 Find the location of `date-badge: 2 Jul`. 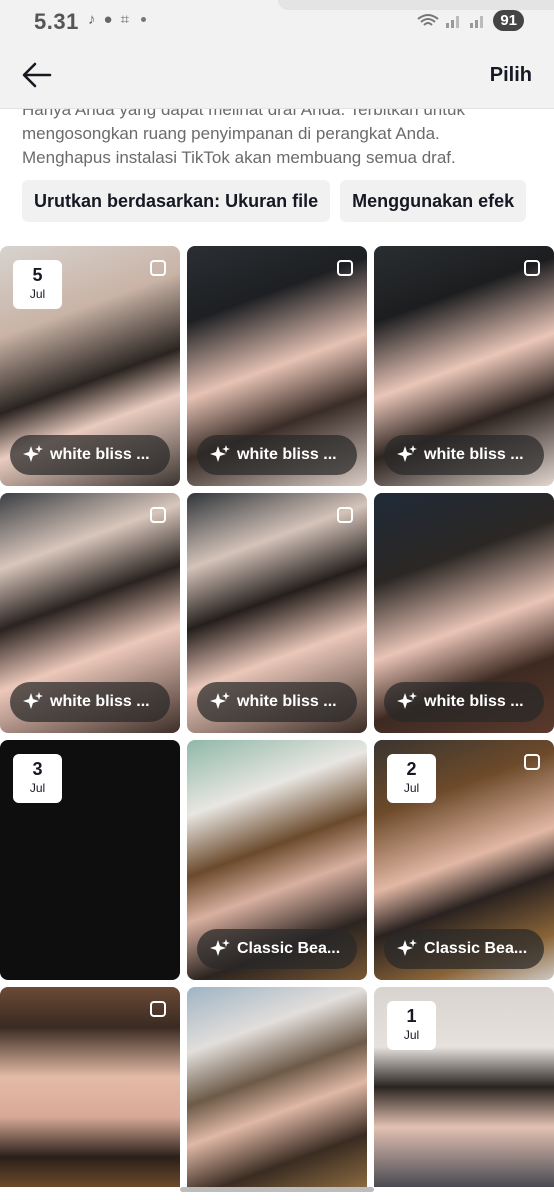

date-badge: 2 Jul is located at coordinates (411, 778).